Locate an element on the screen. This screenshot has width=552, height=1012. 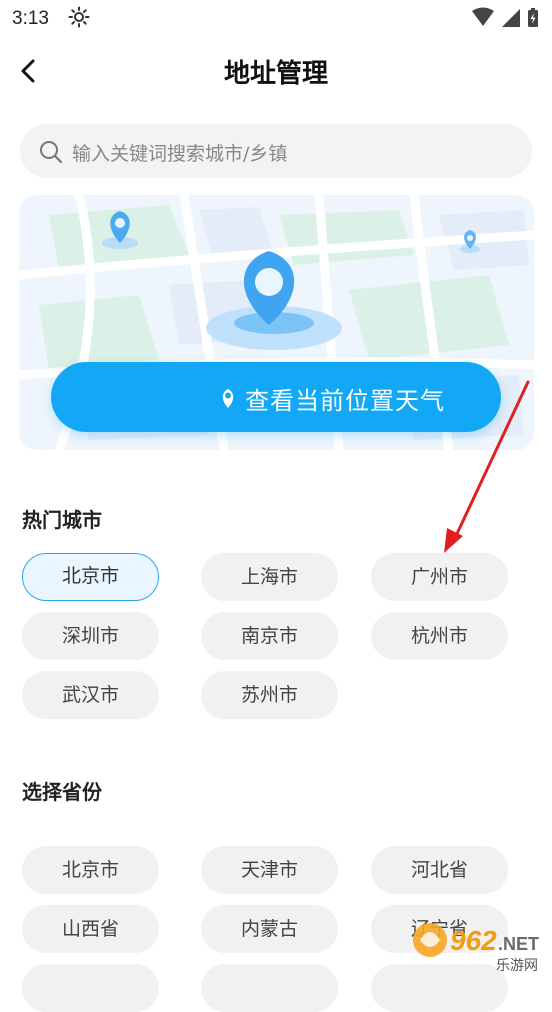
site-watermark-logo: 962 .NET 乐游网 is located at coordinates (476, 948).